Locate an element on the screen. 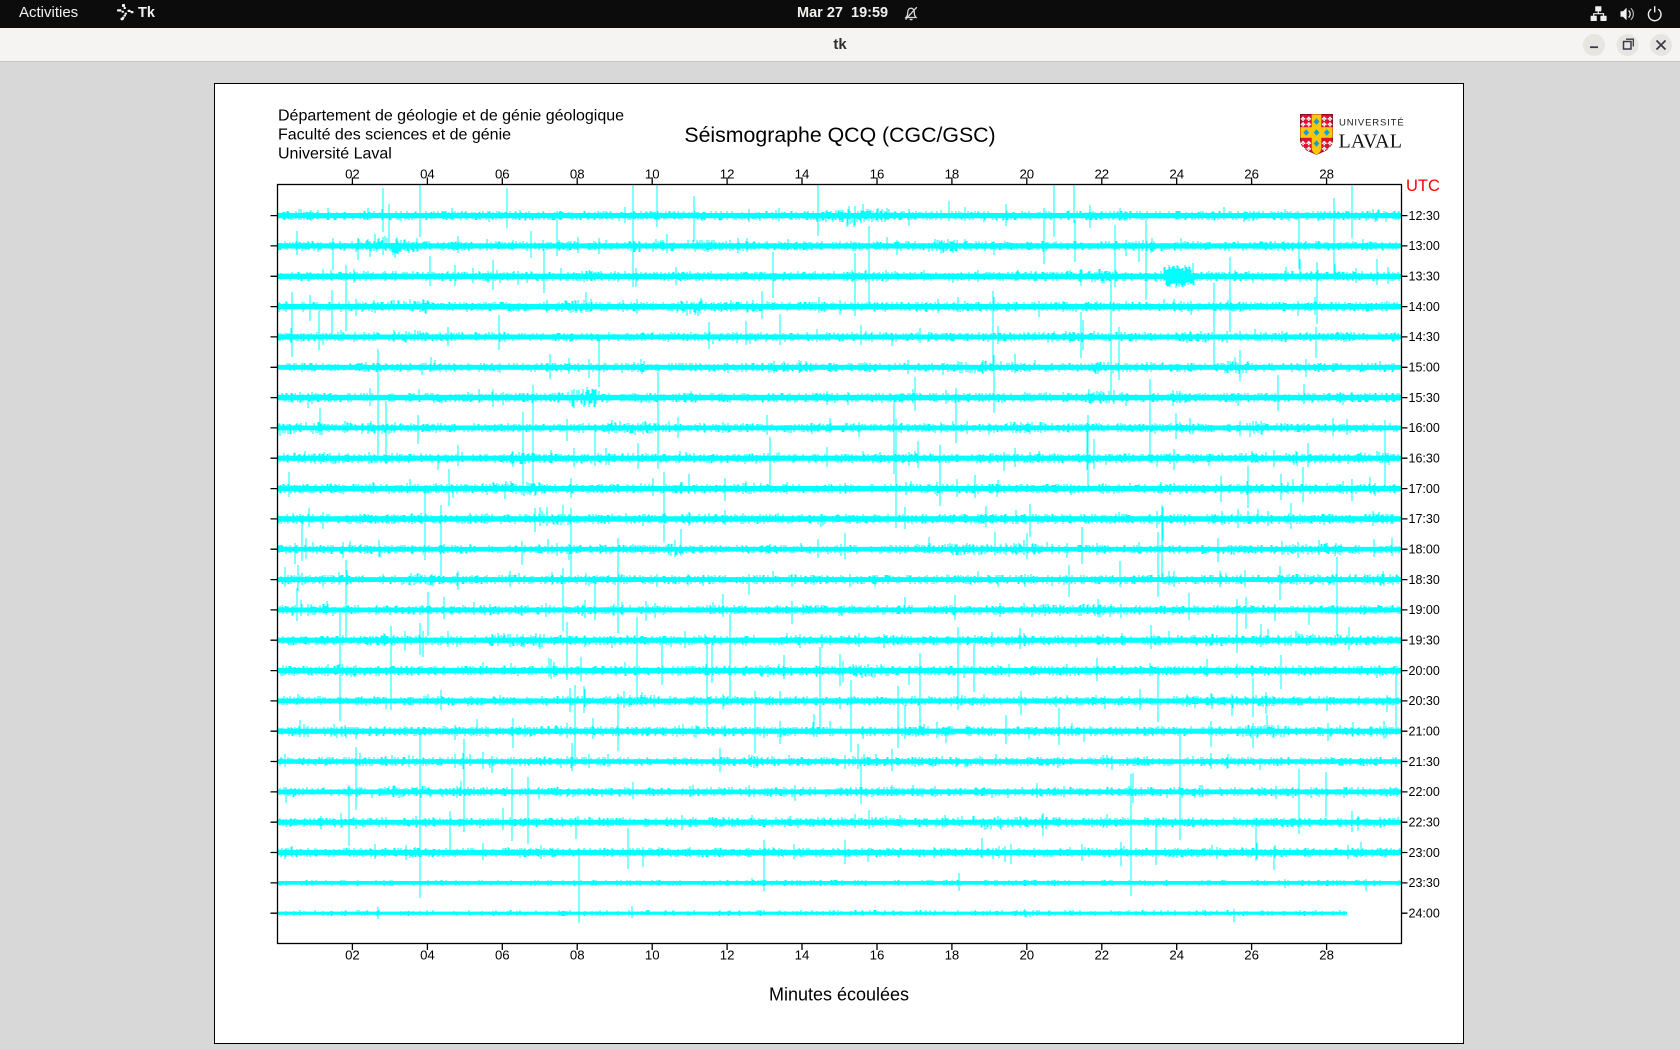  svg-text: 16:00 is located at coordinates (1424, 428).